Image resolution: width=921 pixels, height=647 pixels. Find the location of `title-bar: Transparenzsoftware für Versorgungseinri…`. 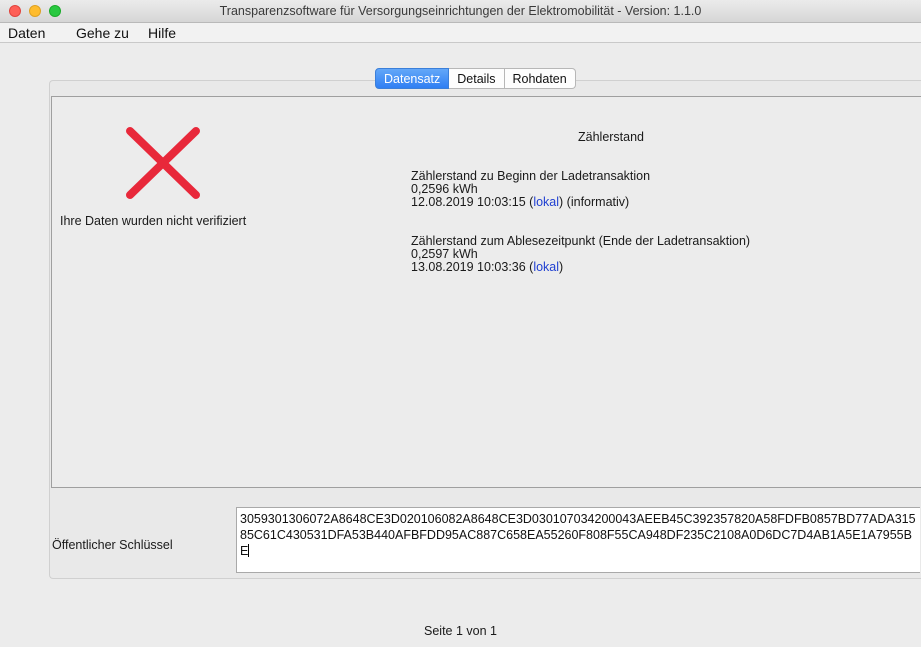

title-bar: Transparenzsoftware für Versorgungseinri… is located at coordinates (460, 11).